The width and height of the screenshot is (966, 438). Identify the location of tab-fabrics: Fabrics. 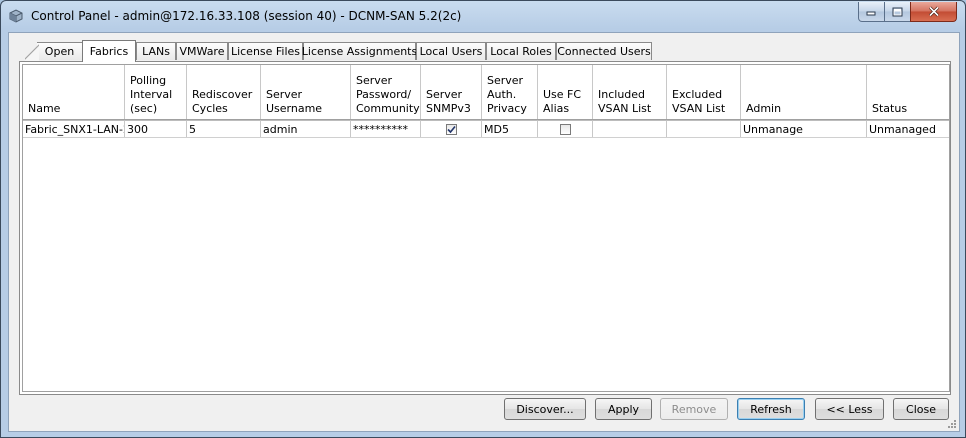
(109, 51).